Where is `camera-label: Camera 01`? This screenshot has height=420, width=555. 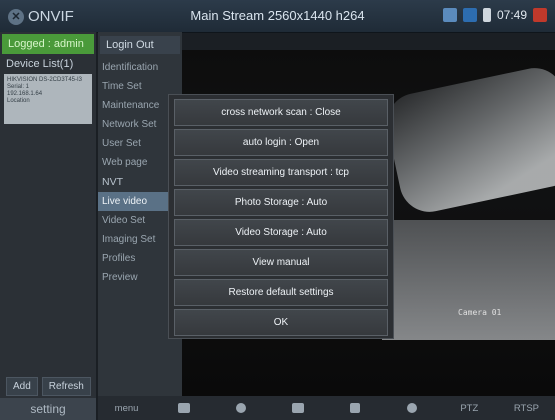 camera-label: Camera 01 is located at coordinates (480, 312).